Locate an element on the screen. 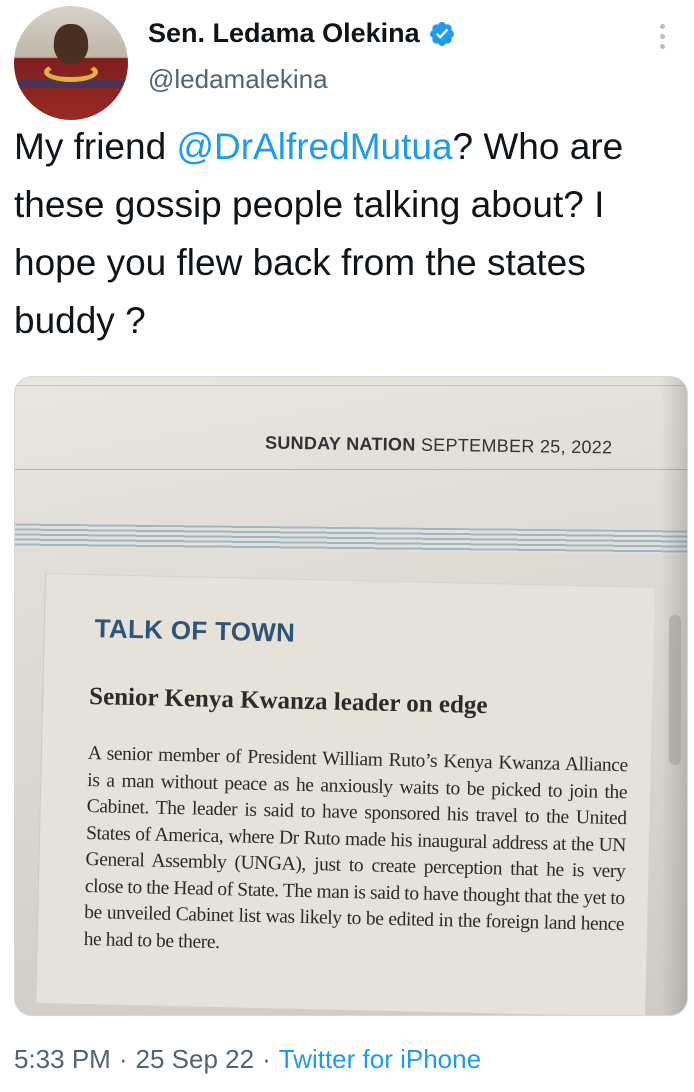 The width and height of the screenshot is (694, 1092). avatar-face is located at coordinates (71, 44).